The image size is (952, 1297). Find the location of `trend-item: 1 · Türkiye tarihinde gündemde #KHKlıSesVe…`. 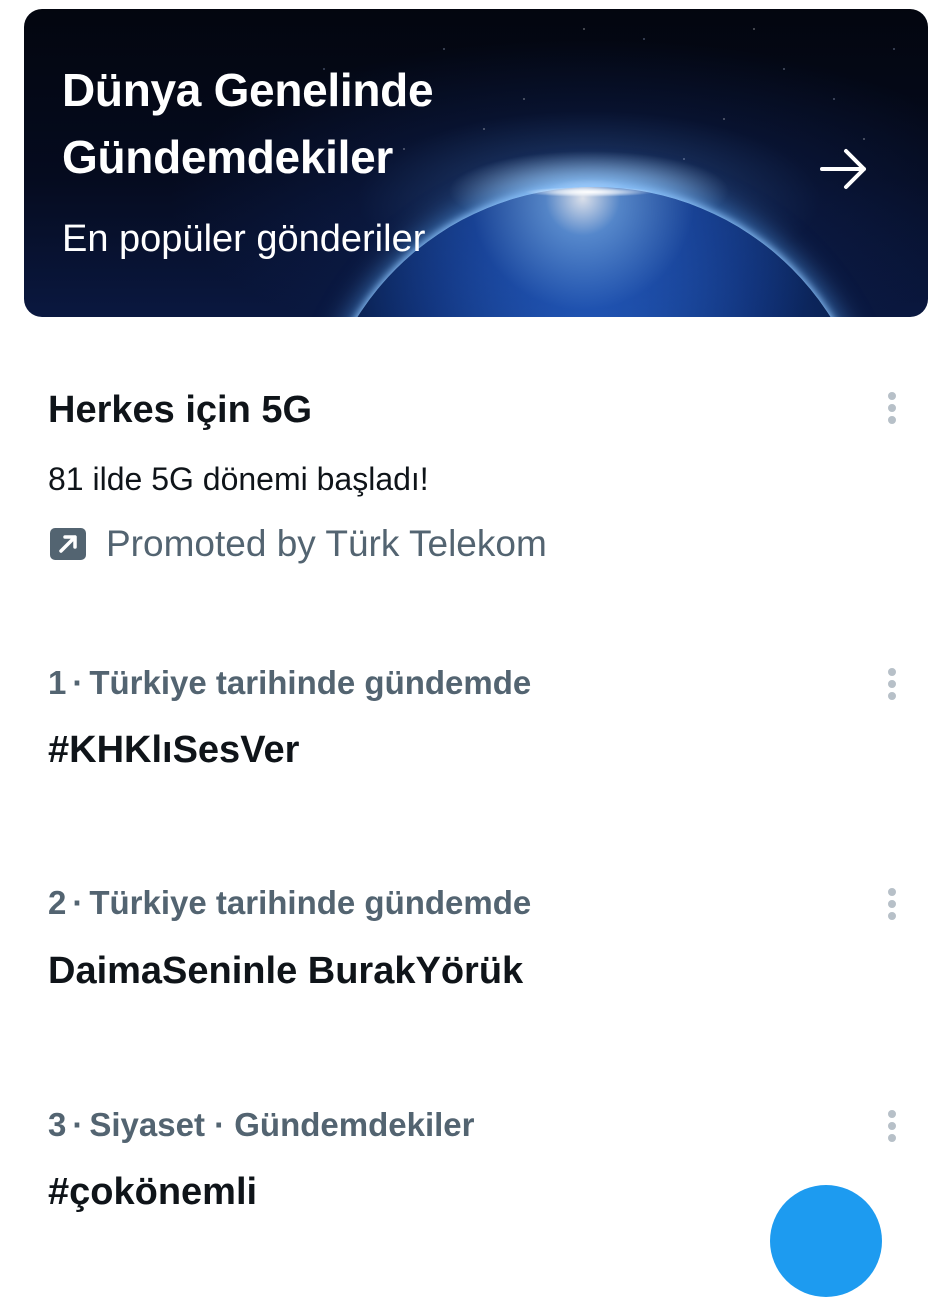

trend-item: 1 · Türkiye tarihinde gündemde #KHKlıSesVe… is located at coordinates (476, 725).